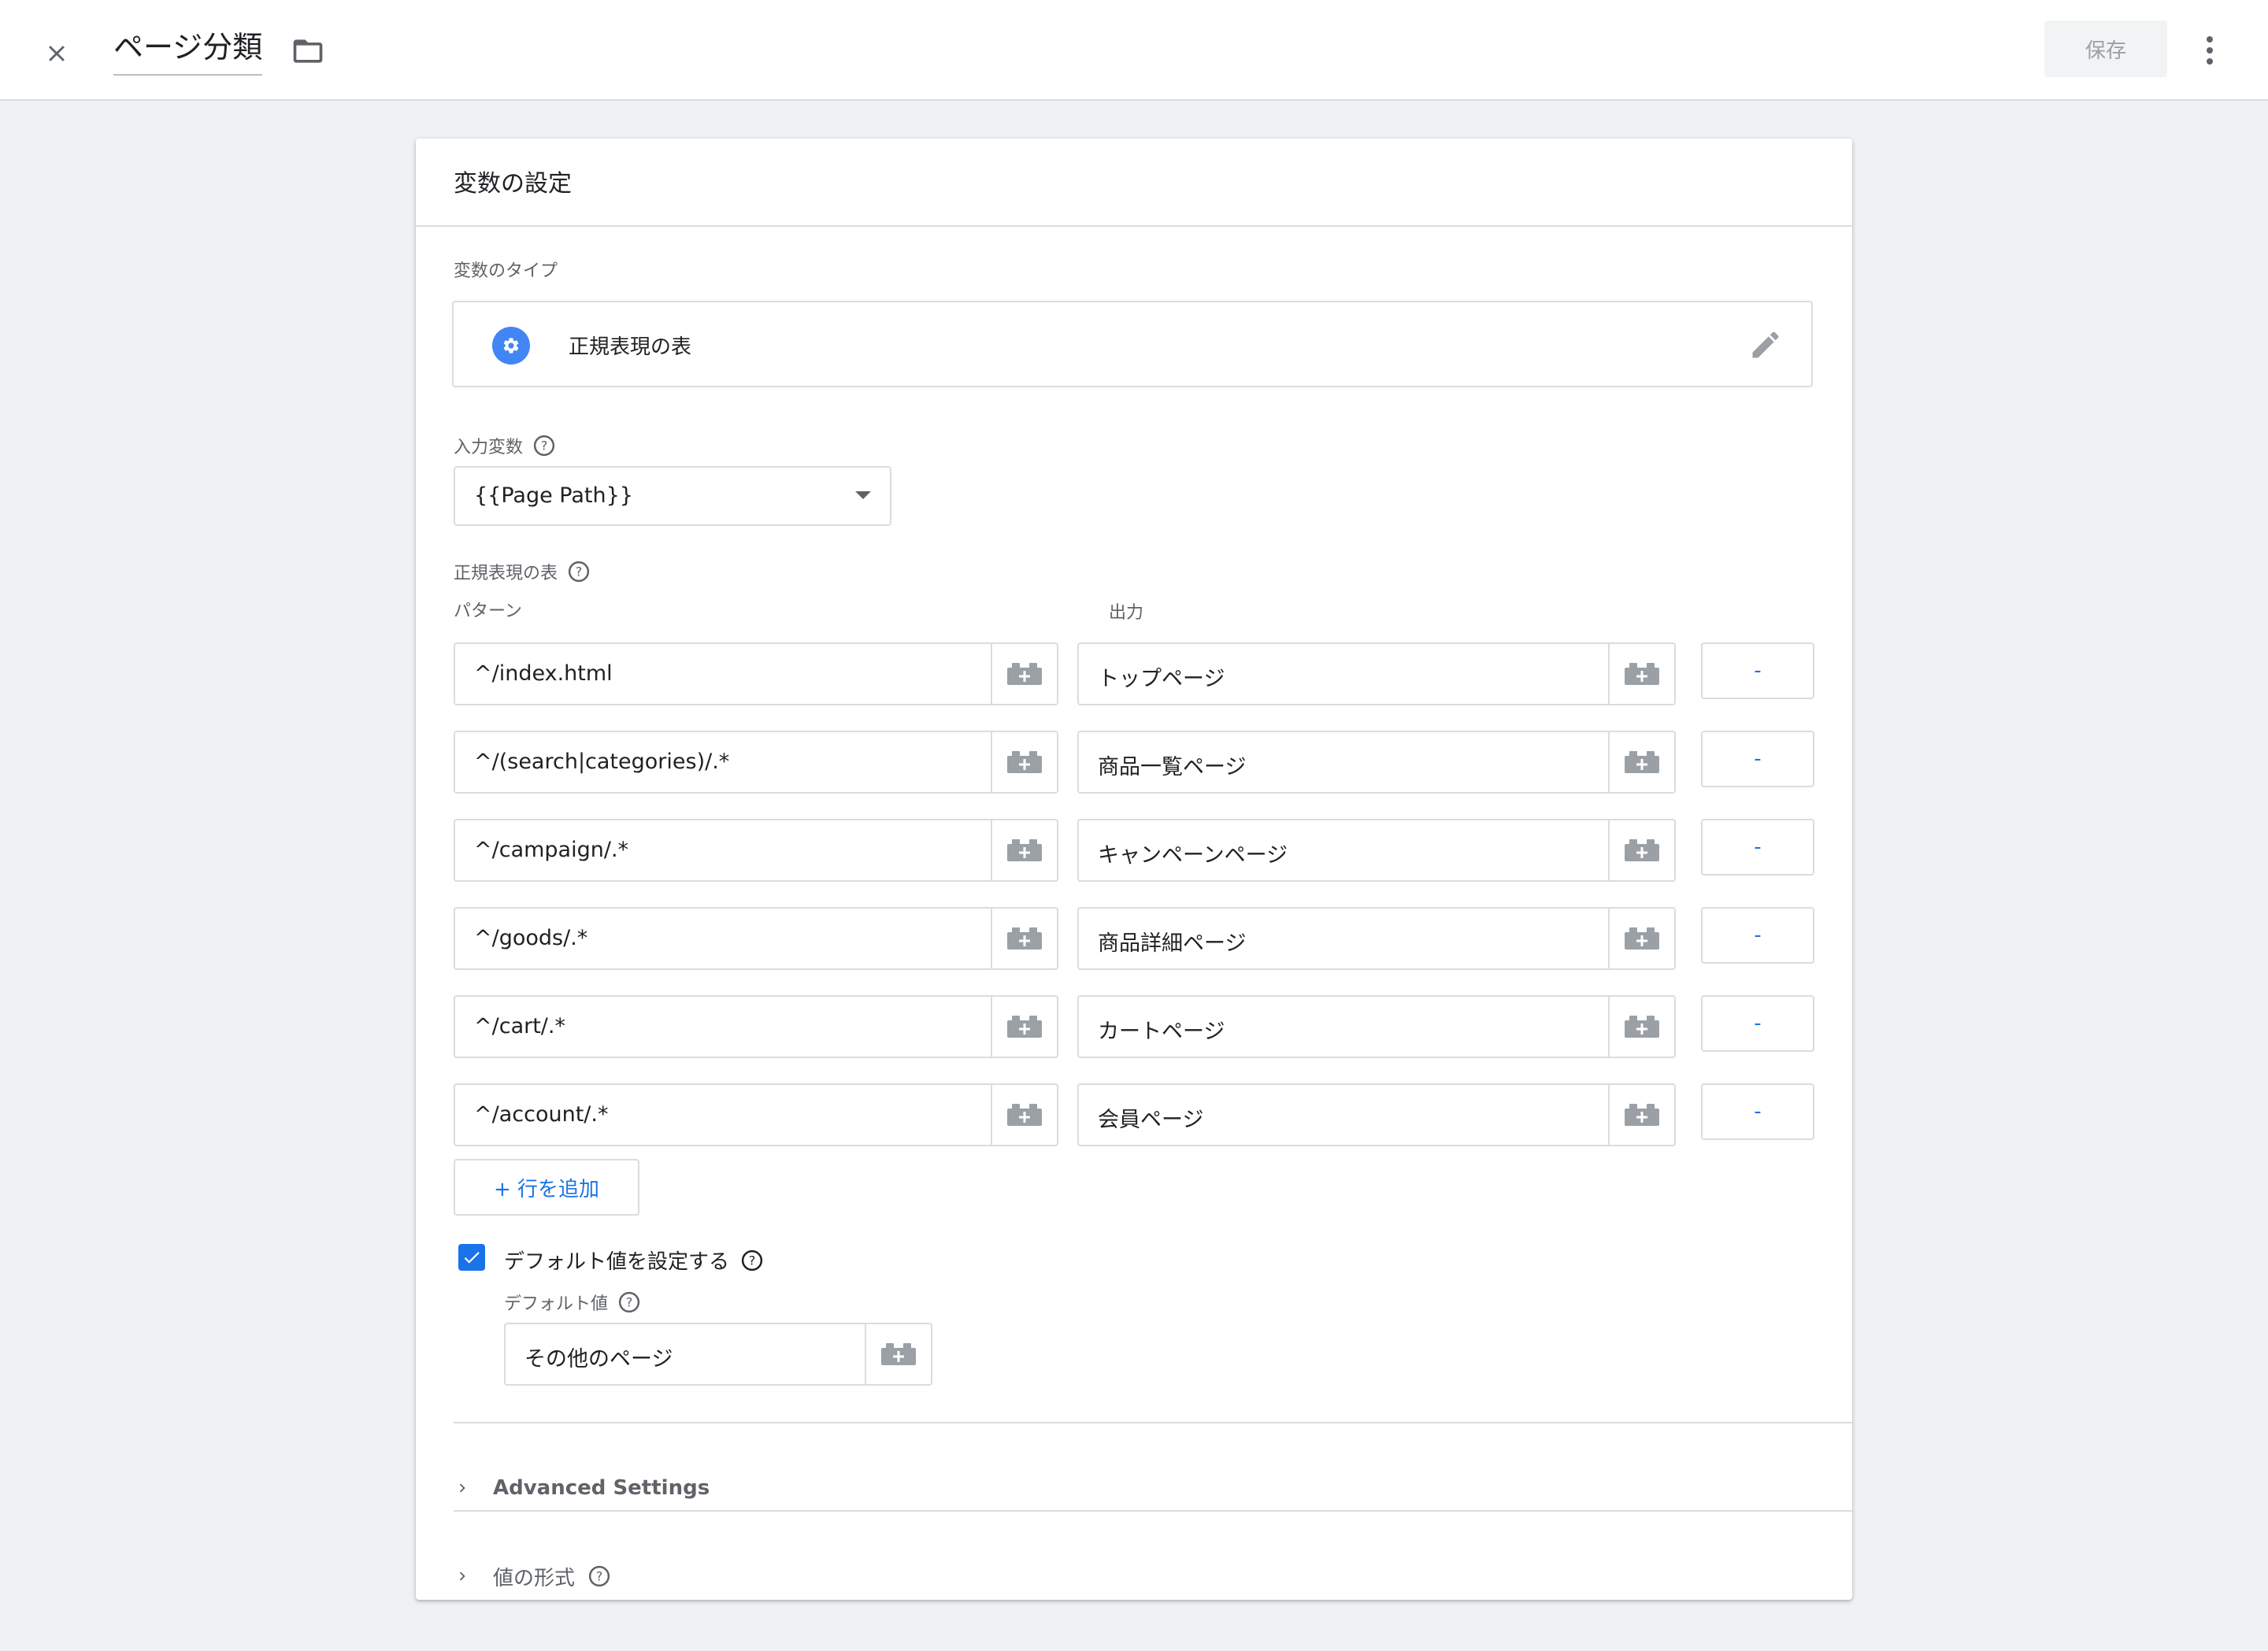 The height and width of the screenshot is (1651, 2268). What do you see at coordinates (598, 1360) in the screenshot?
I see `default-value-text: その他のページ` at bounding box center [598, 1360].